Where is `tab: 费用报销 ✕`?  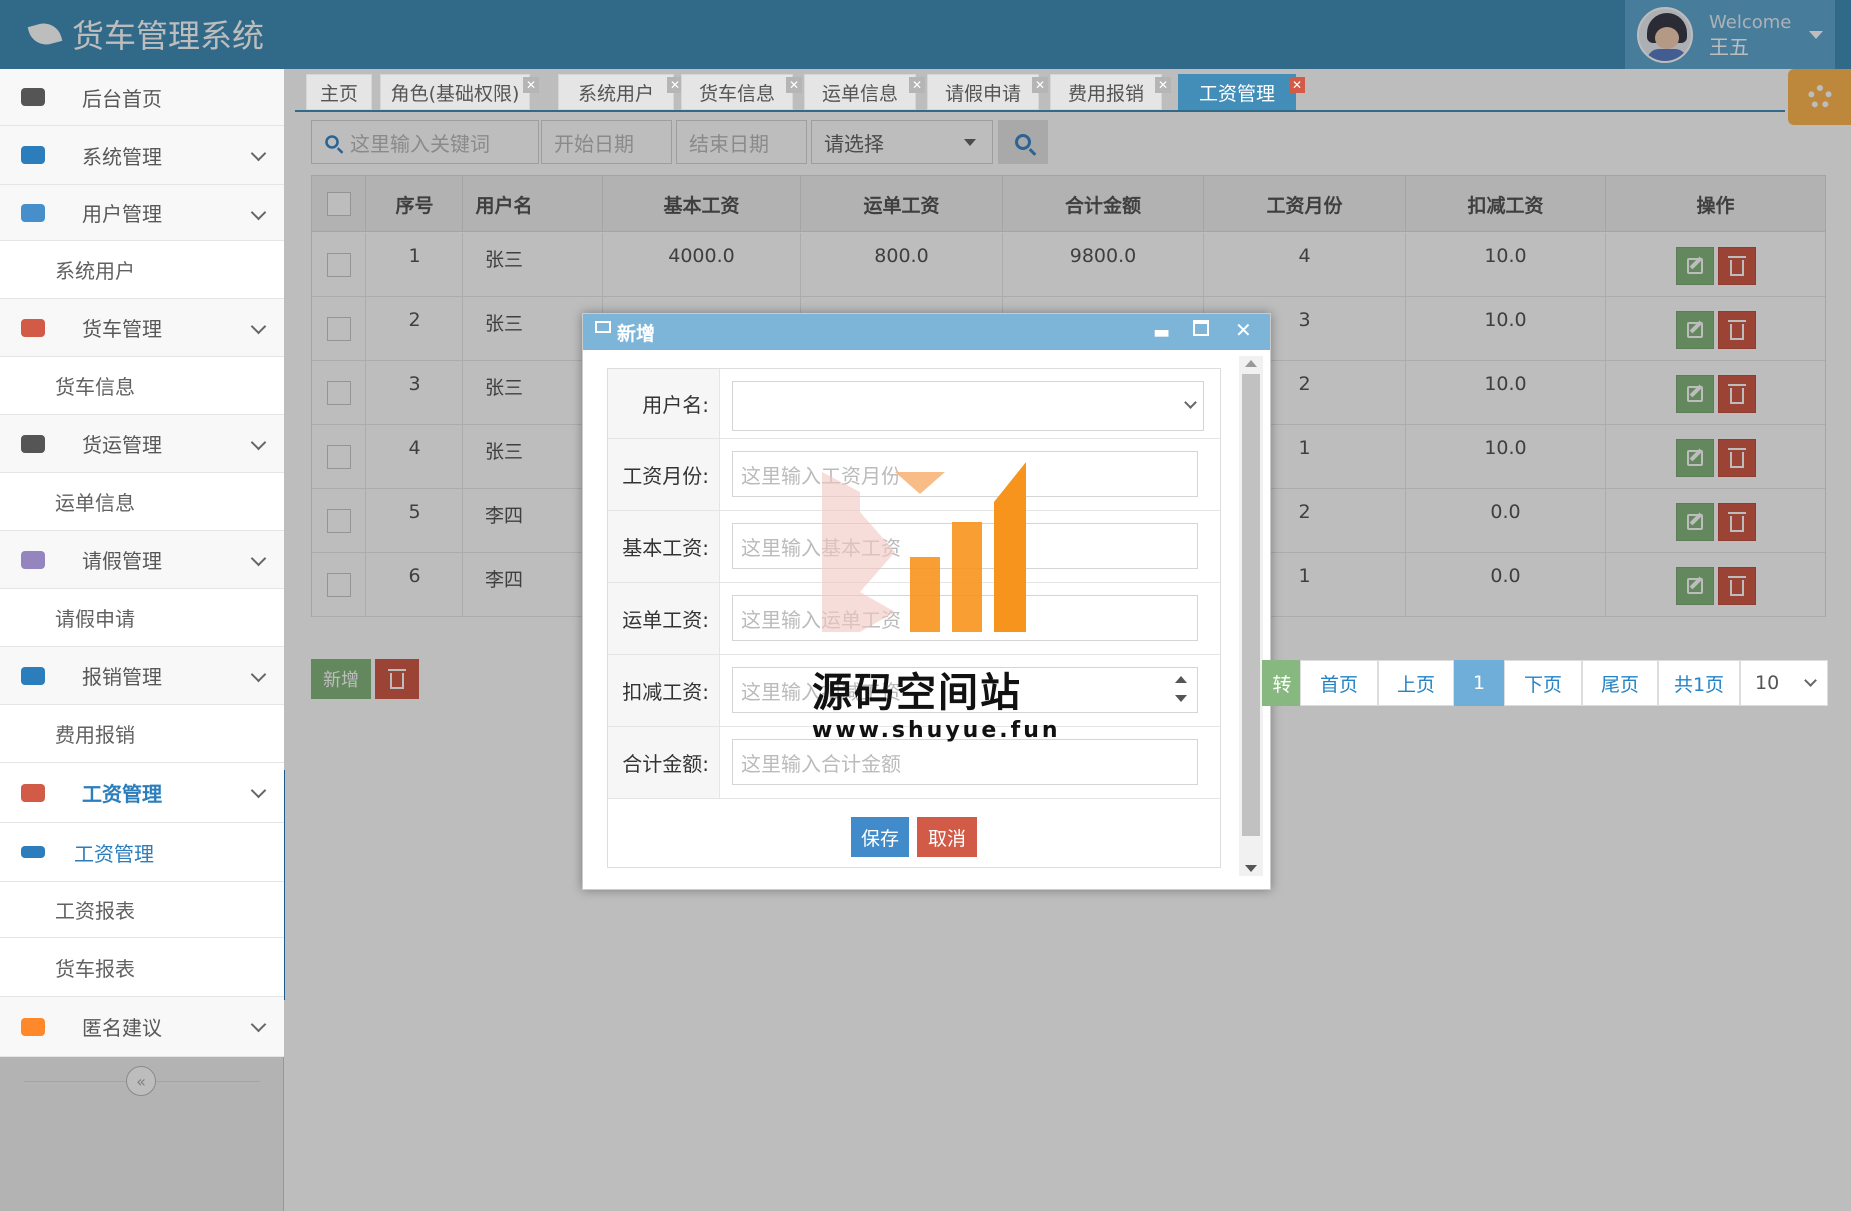
tab: 费用报销 ✕ is located at coordinates (1110, 92).